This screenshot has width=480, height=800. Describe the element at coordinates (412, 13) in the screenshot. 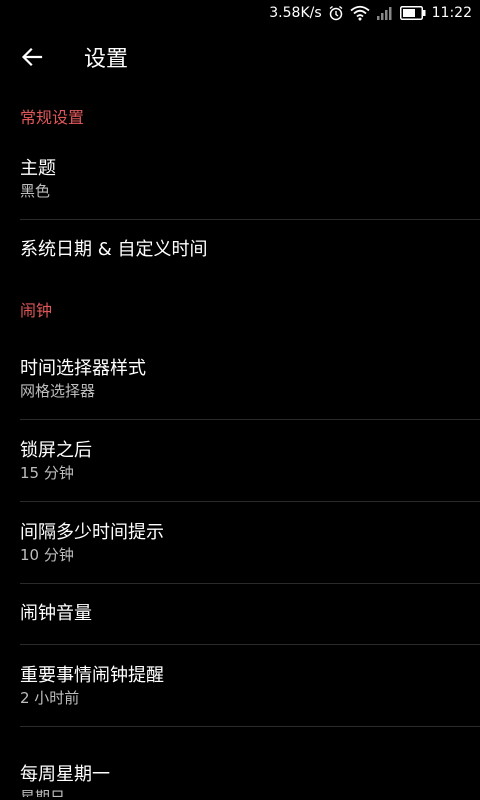

I see `battery-icon` at that location.